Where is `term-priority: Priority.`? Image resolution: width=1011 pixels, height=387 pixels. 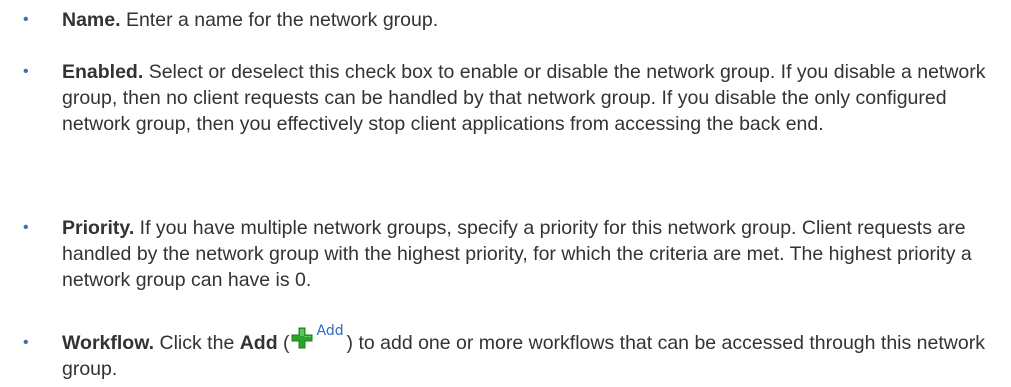 term-priority: Priority. is located at coordinates (98, 228).